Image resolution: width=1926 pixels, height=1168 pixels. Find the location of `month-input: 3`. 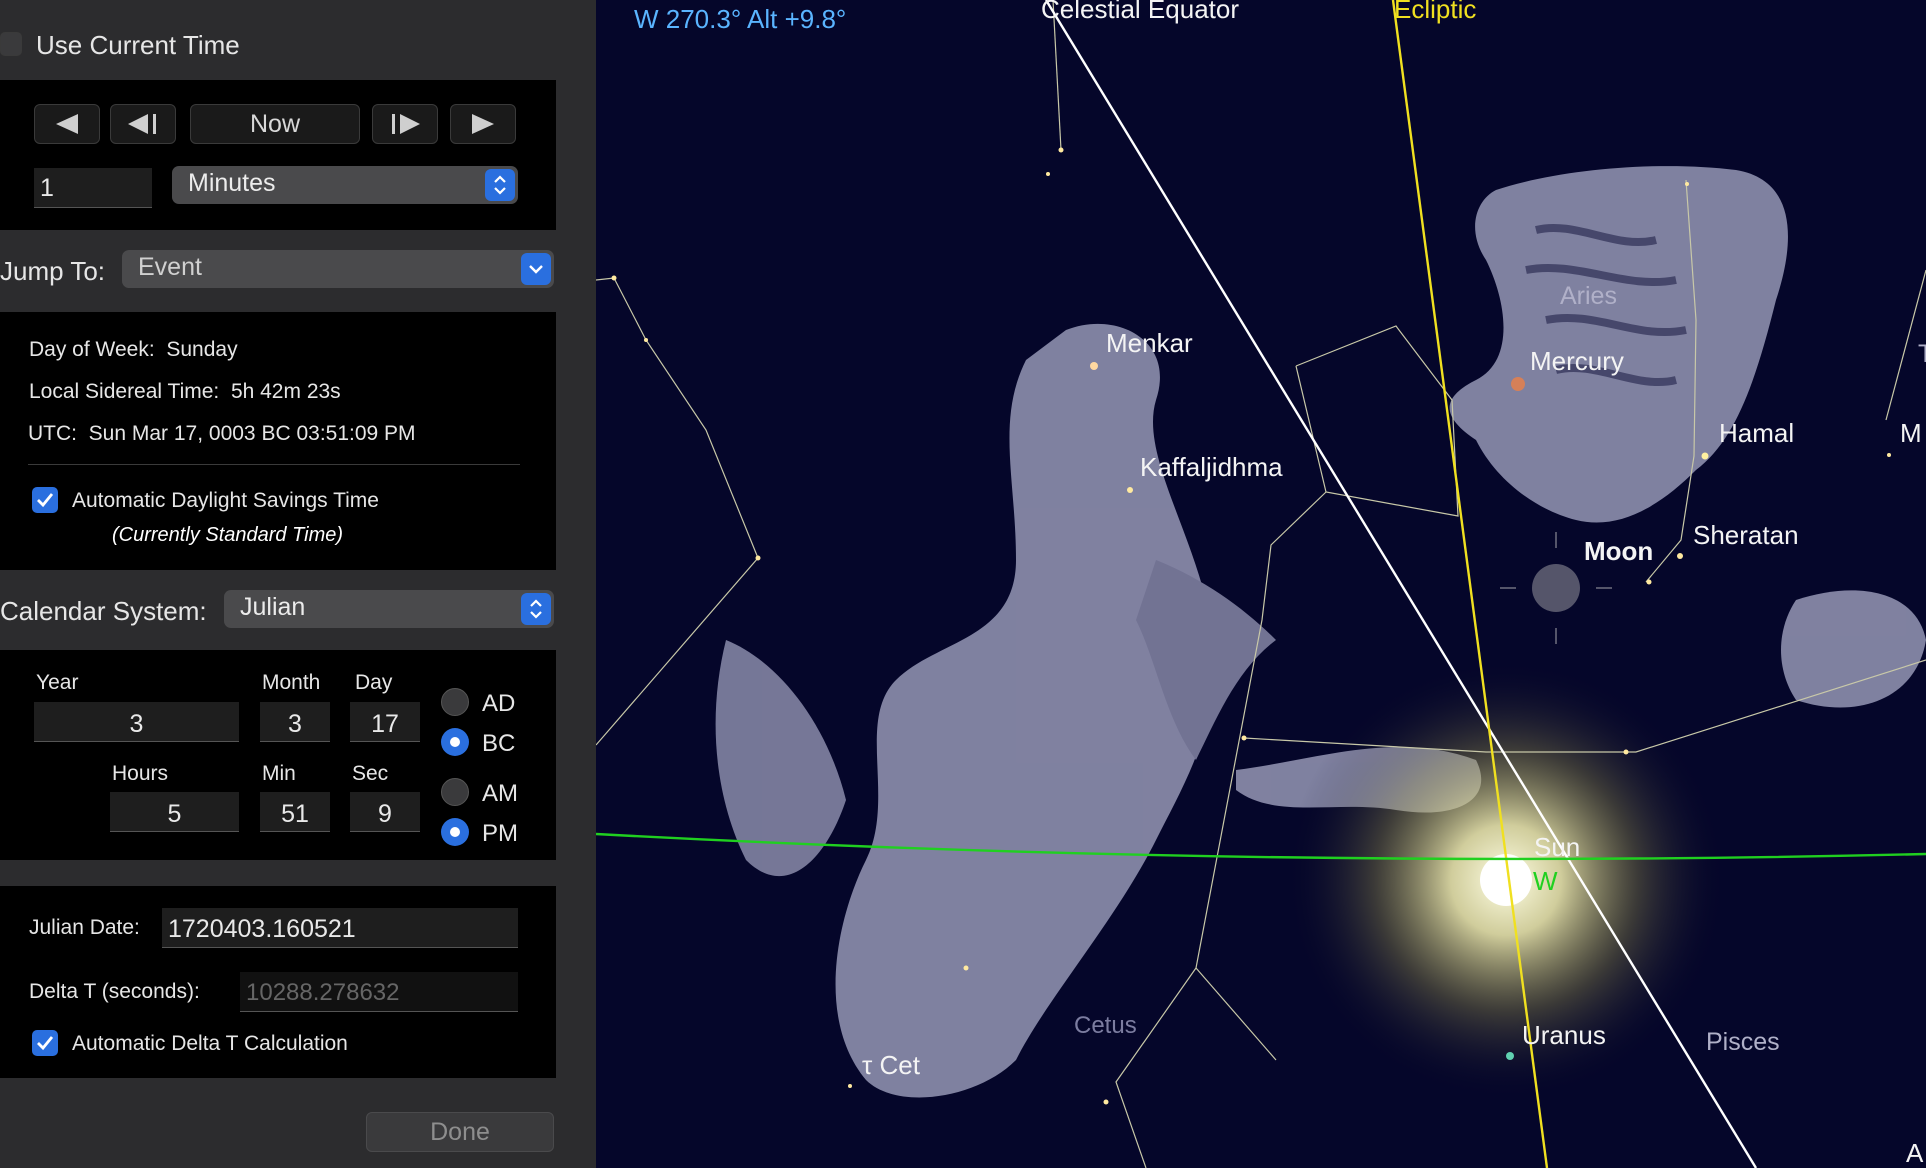

month-input: 3 is located at coordinates (295, 722).